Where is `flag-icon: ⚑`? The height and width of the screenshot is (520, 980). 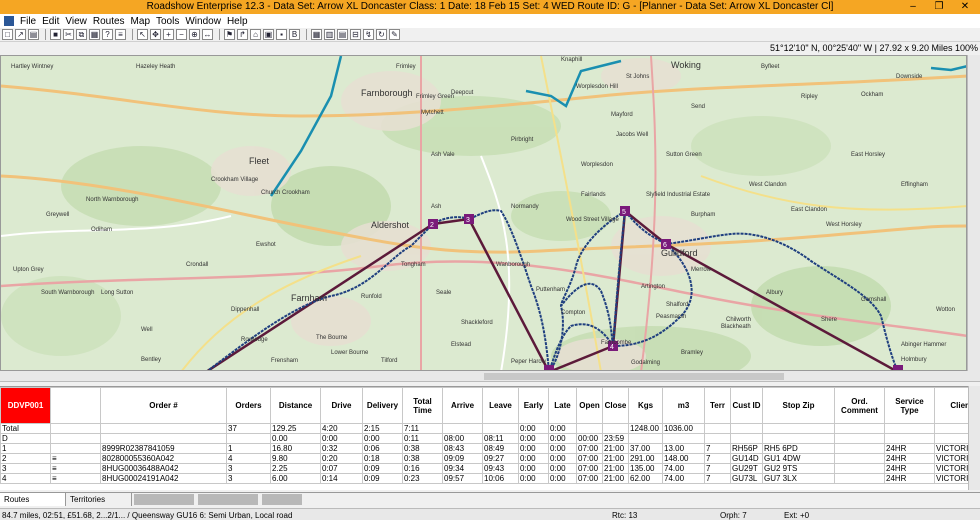
flag-icon: ⚑ is located at coordinates (229, 34).